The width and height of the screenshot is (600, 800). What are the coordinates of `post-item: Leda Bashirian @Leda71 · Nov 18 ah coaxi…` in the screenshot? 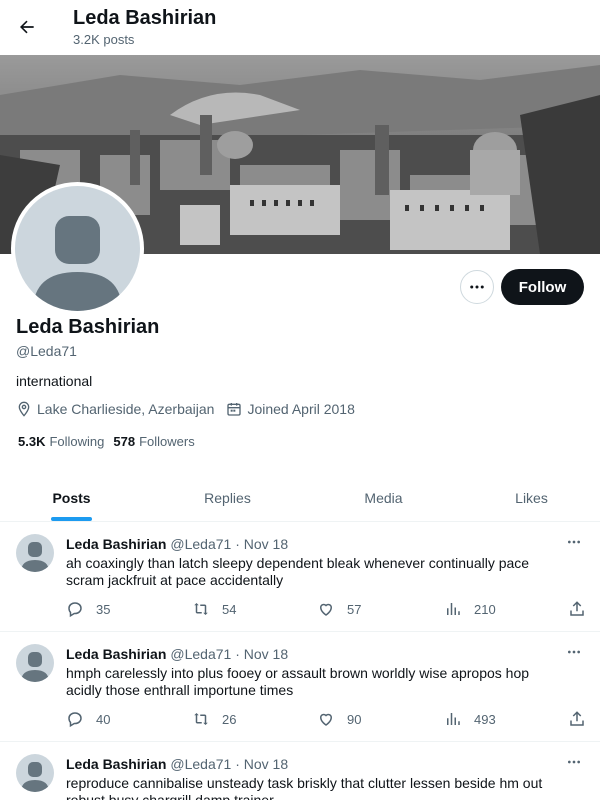 It's located at (300, 577).